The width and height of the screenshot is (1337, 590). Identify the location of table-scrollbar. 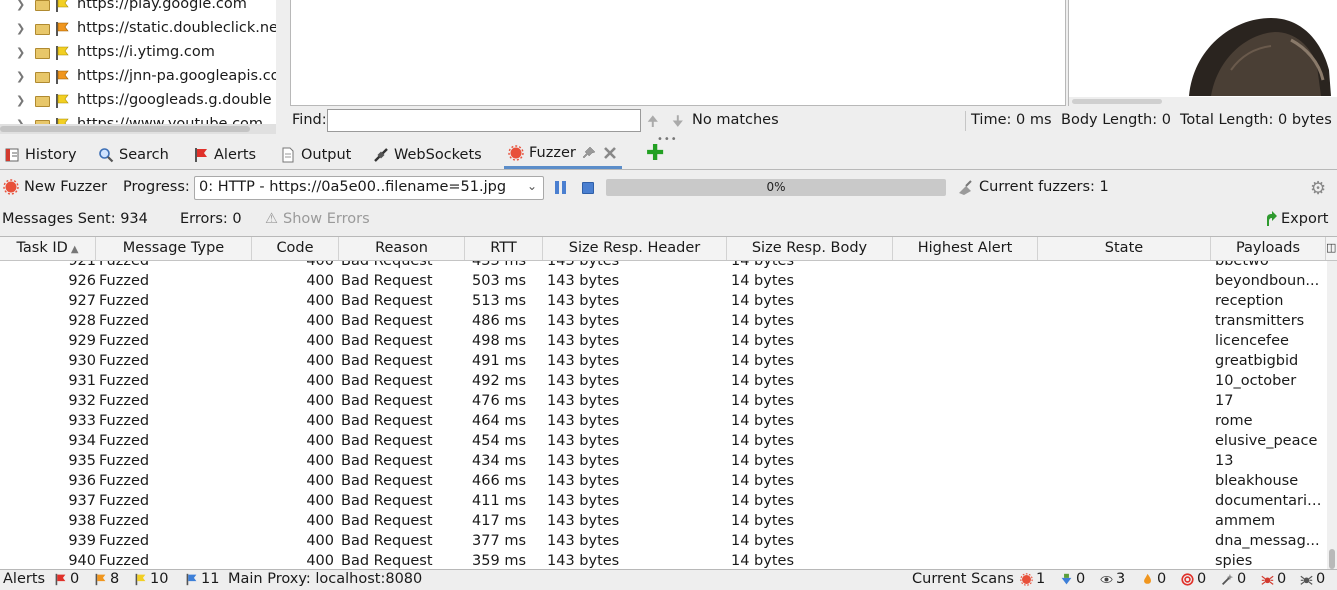
(1332, 415).